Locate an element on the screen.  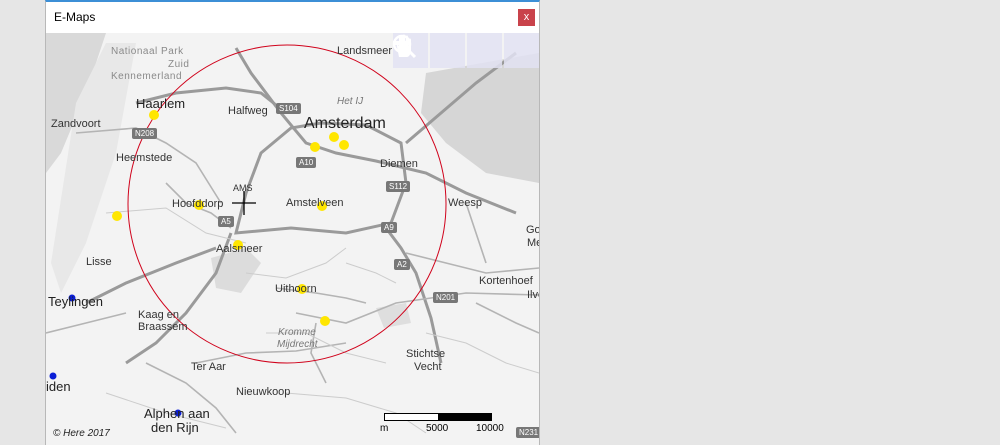
map-toolbar is located at coordinates (465, 50).